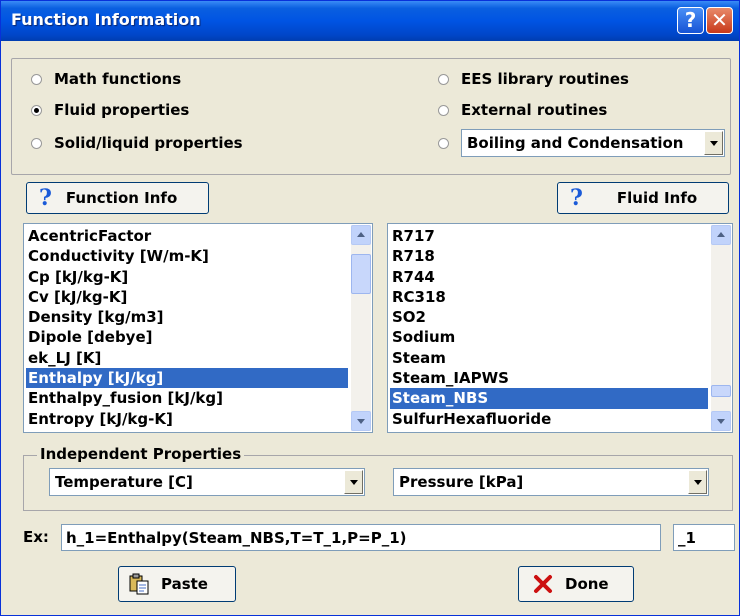 This screenshot has width=740, height=616. Describe the element at coordinates (187, 358) in the screenshot. I see `list-item: ek_LJ [K]` at that location.